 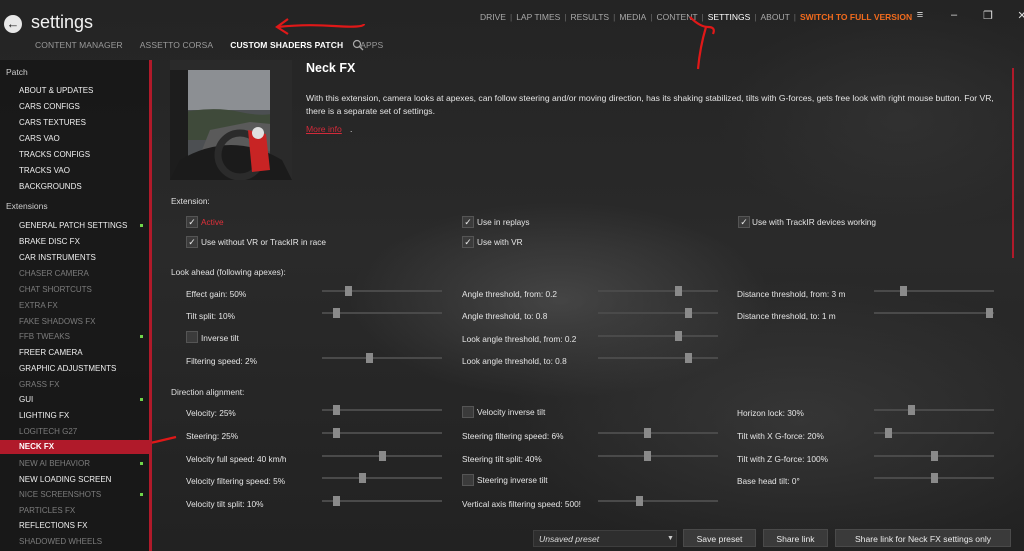 I want to click on tilt-z-gforce-label: Tilt with Z G-force: 100%, so click(x=782, y=459).